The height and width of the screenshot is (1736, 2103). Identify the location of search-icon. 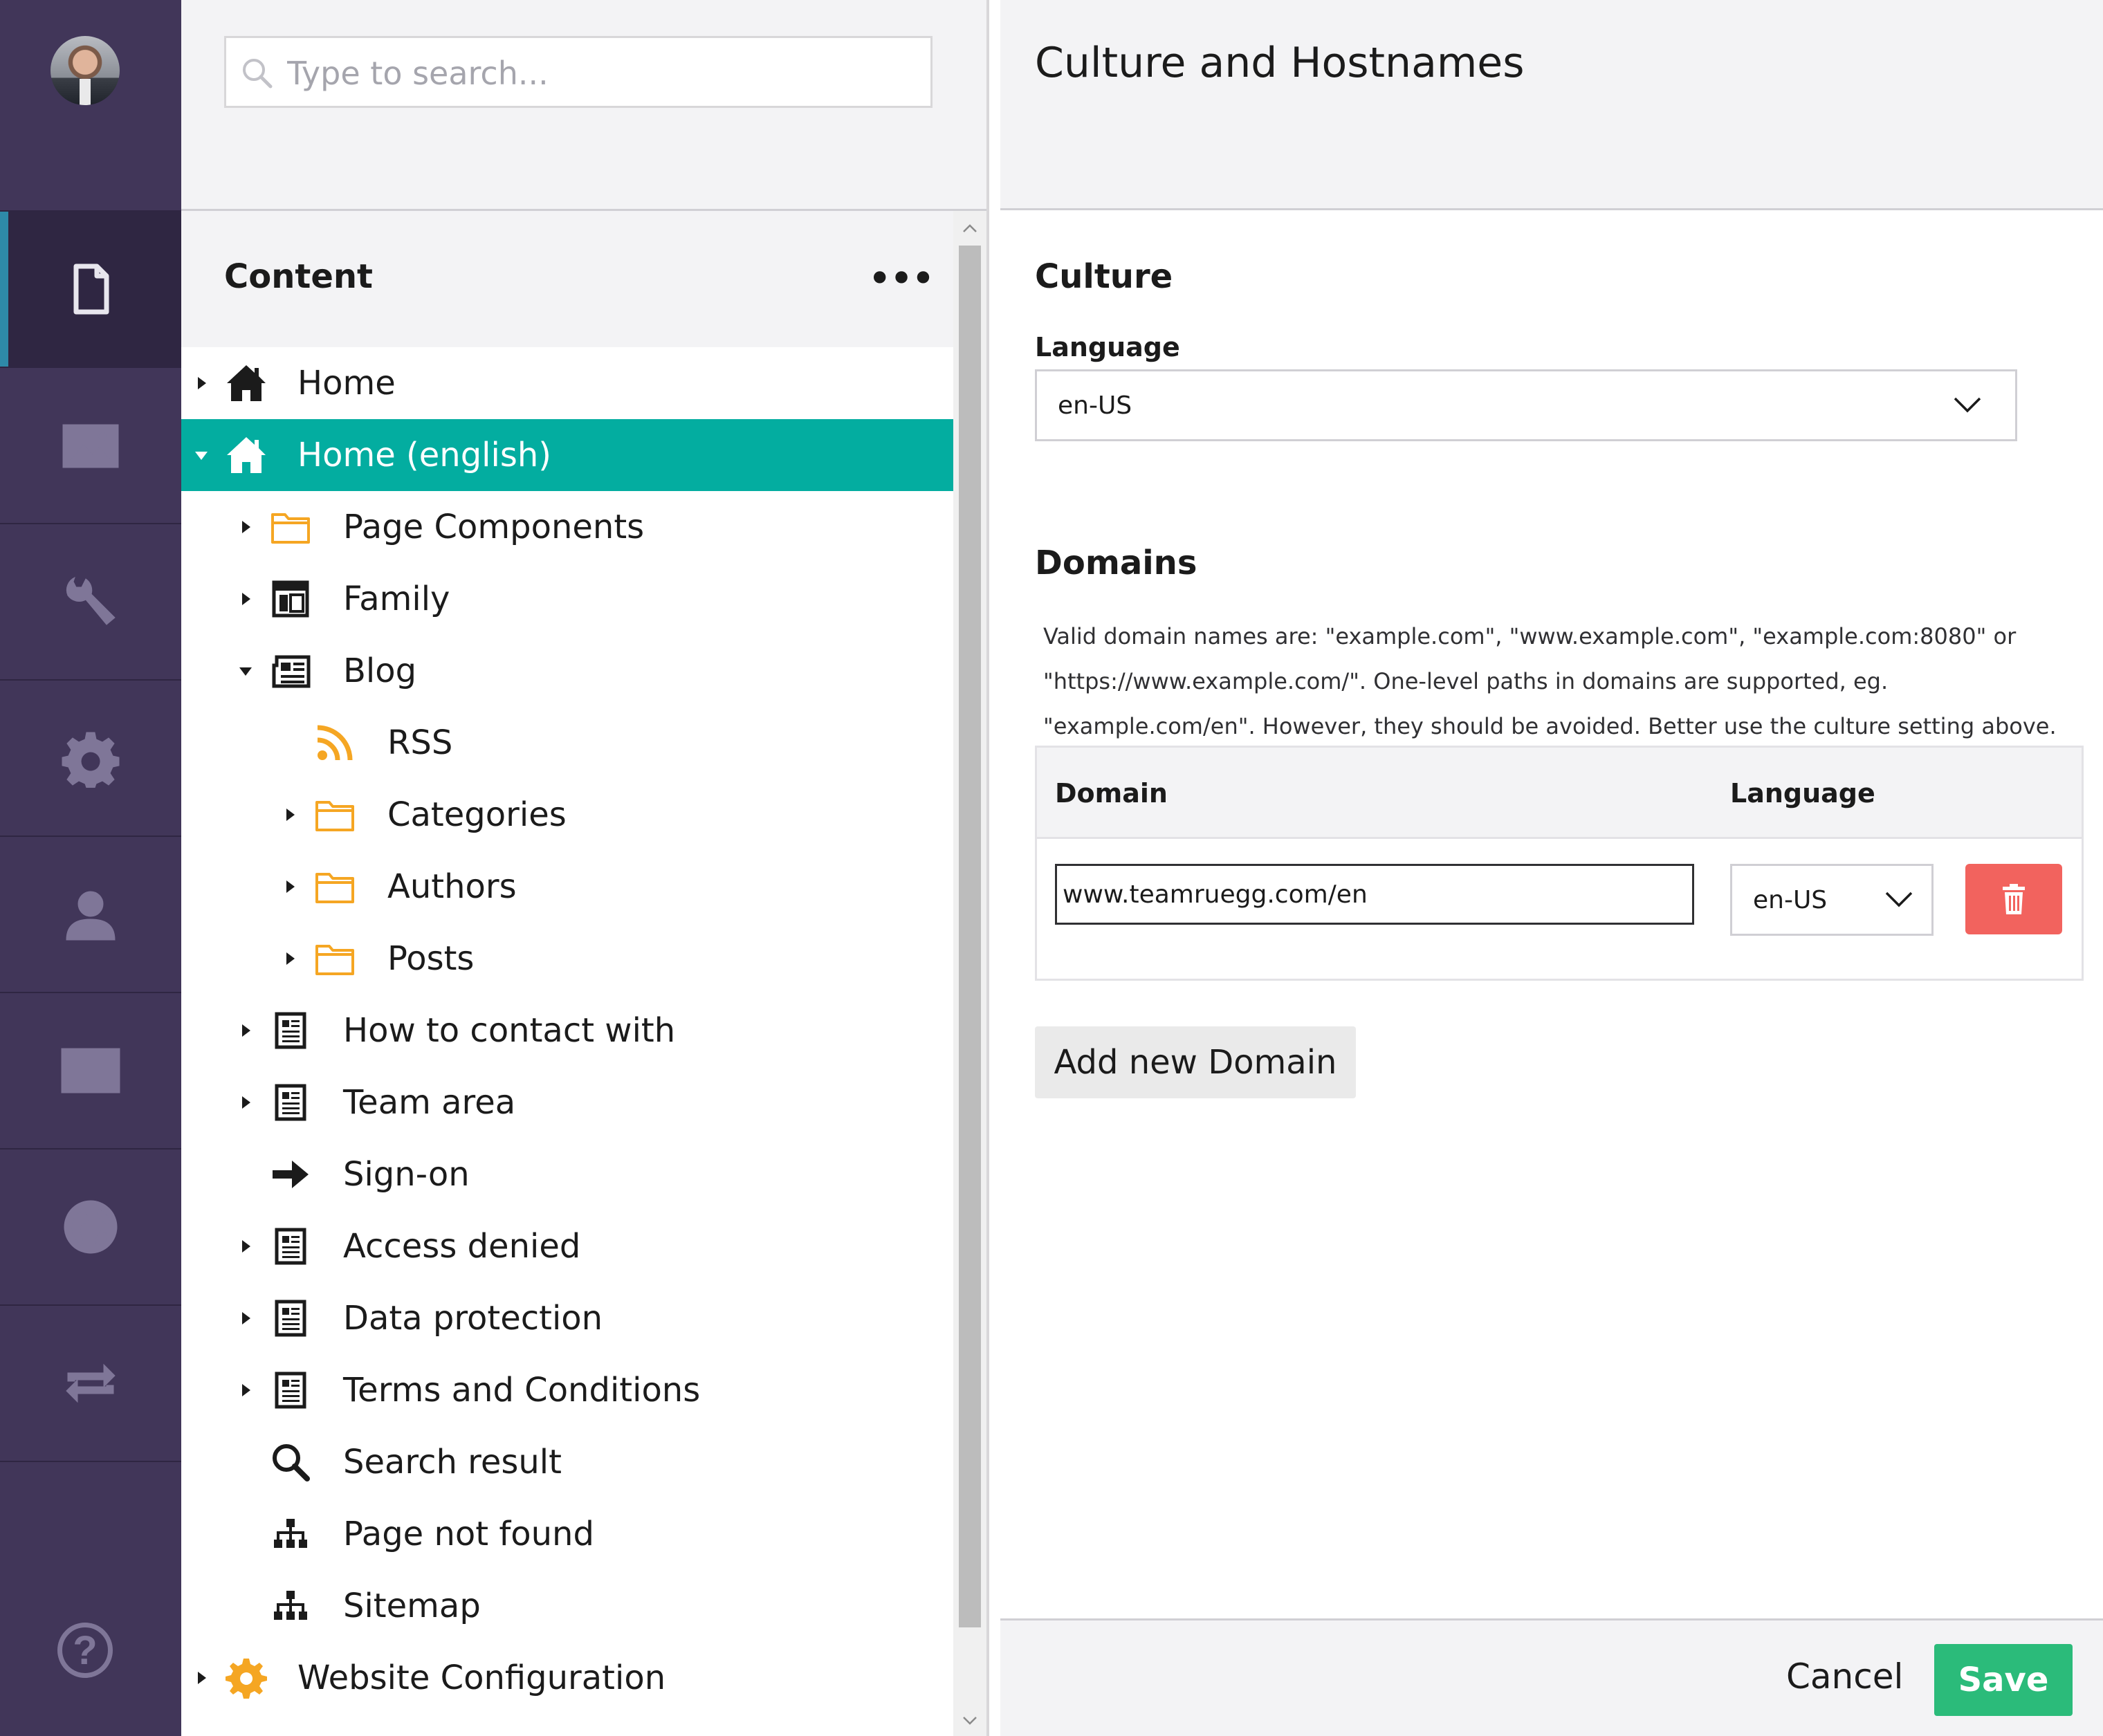
(291, 1462).